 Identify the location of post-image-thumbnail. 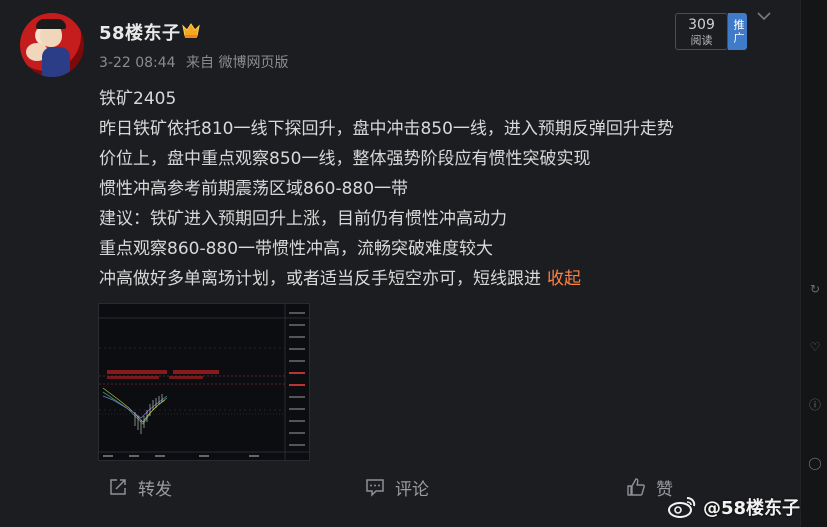
(204, 382).